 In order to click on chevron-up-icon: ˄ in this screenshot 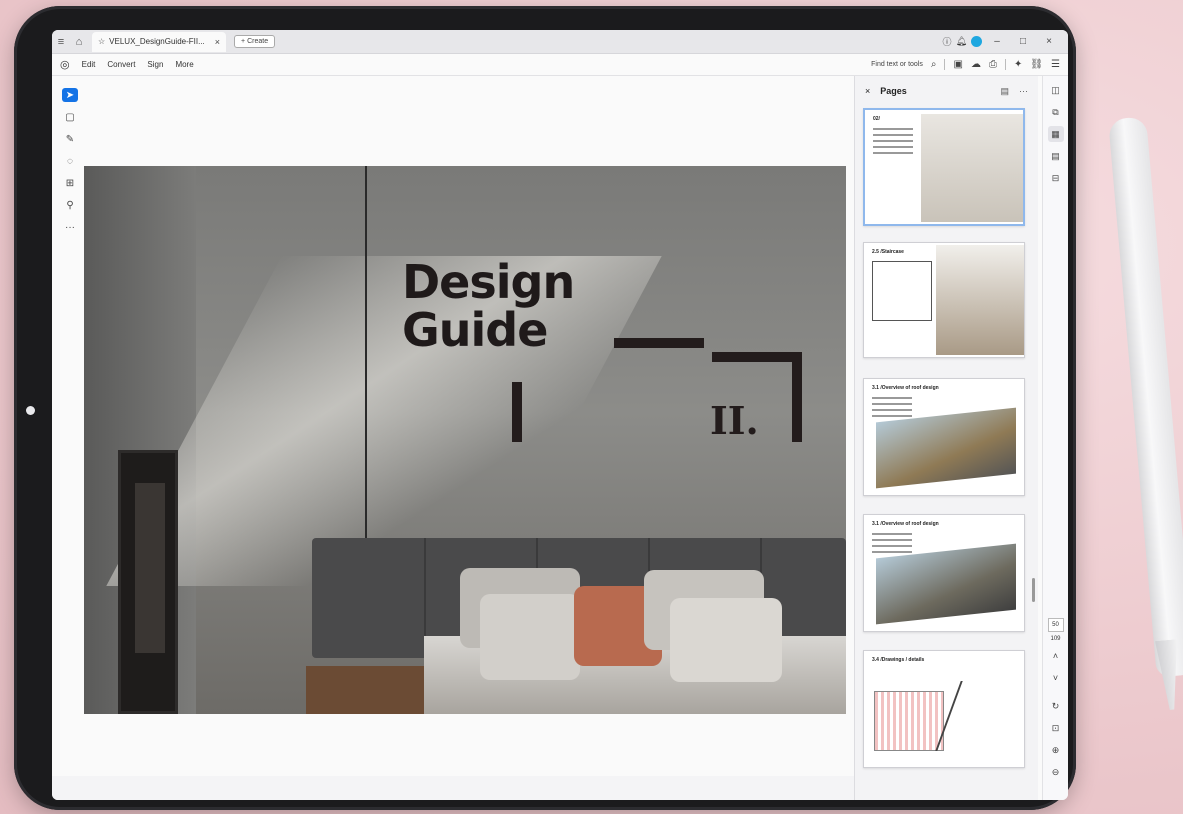, I will do `click(1056, 656)`.